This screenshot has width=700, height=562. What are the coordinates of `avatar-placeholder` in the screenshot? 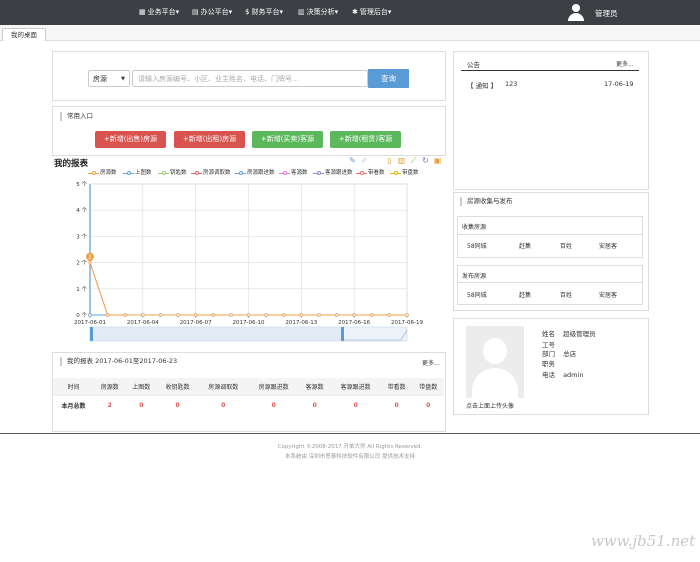 It's located at (495, 362).